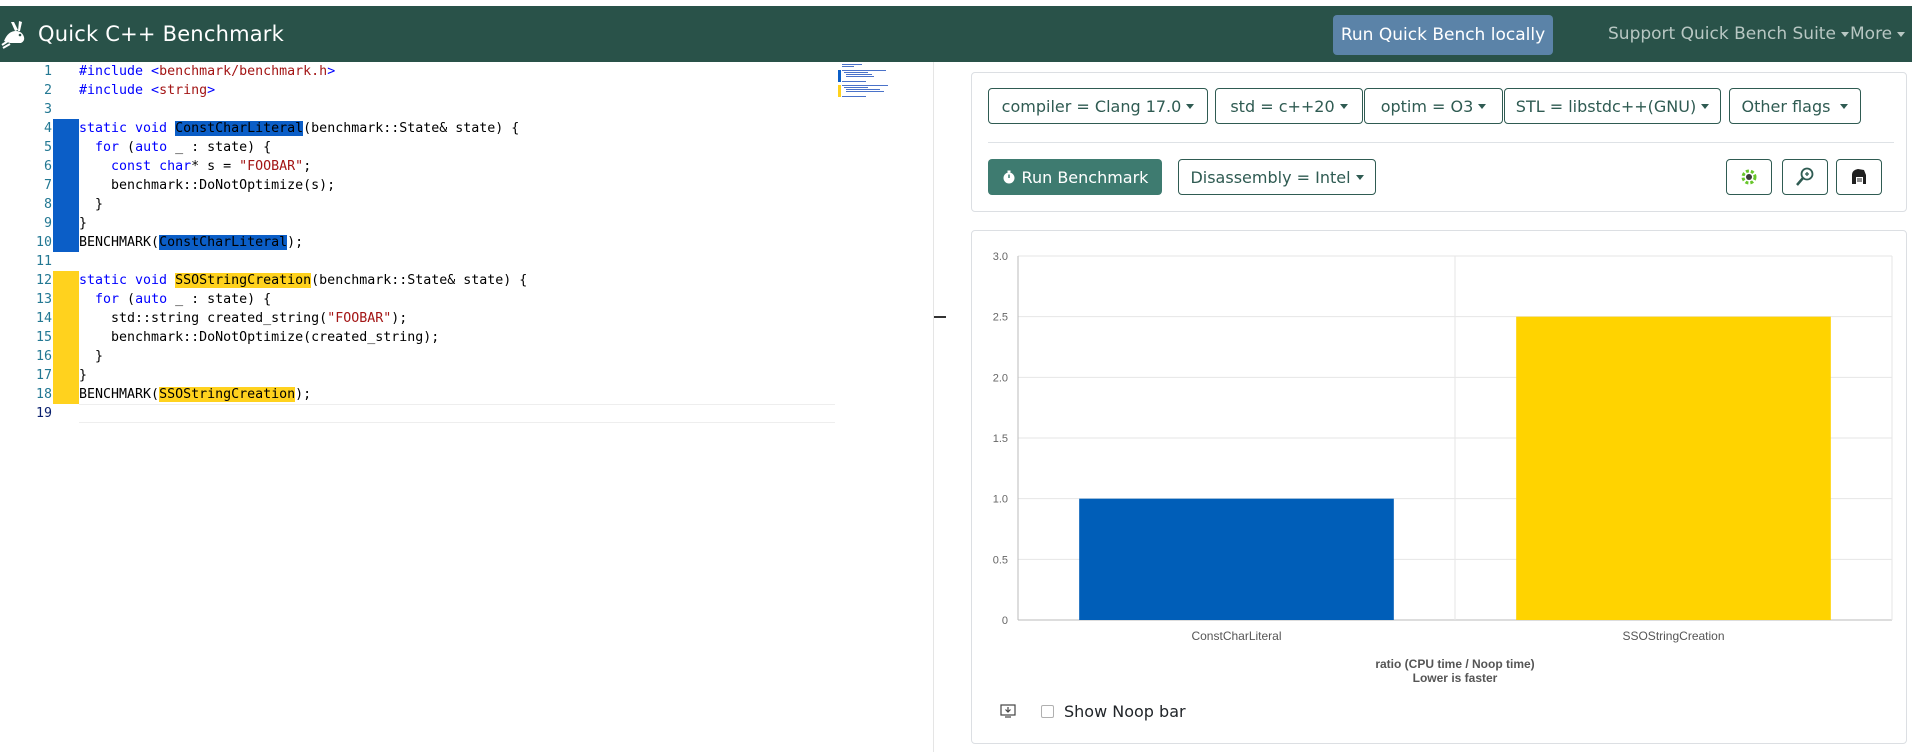 Image resolution: width=1912 pixels, height=752 pixels. I want to click on line-number: 17, so click(43, 375).